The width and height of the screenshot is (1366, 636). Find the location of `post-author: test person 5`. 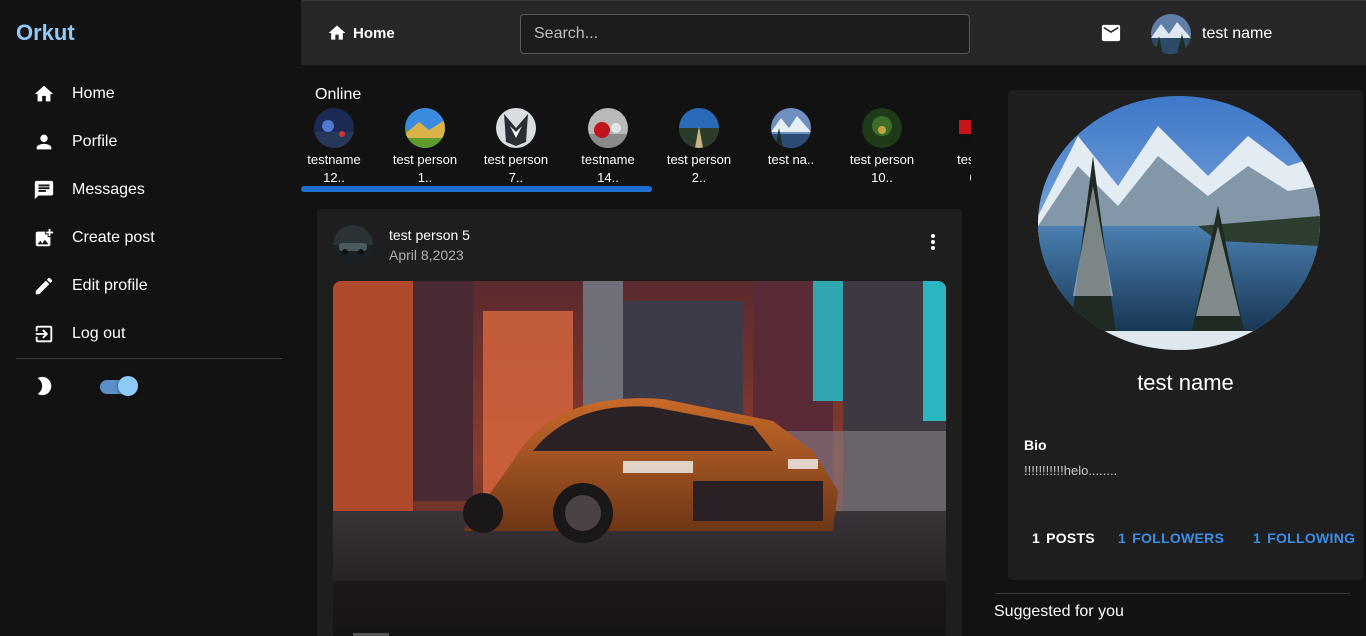

post-author: test person 5 is located at coordinates (429, 235).